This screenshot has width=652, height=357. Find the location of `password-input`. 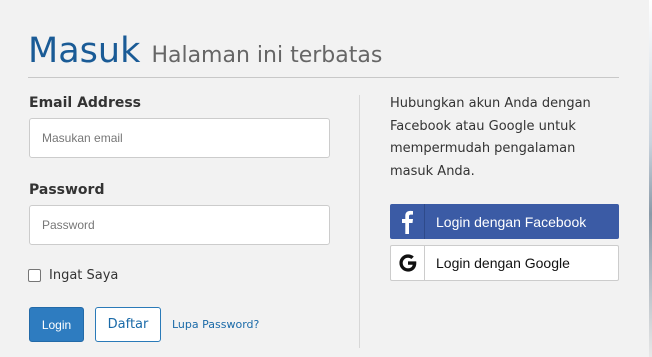

password-input is located at coordinates (179, 225).